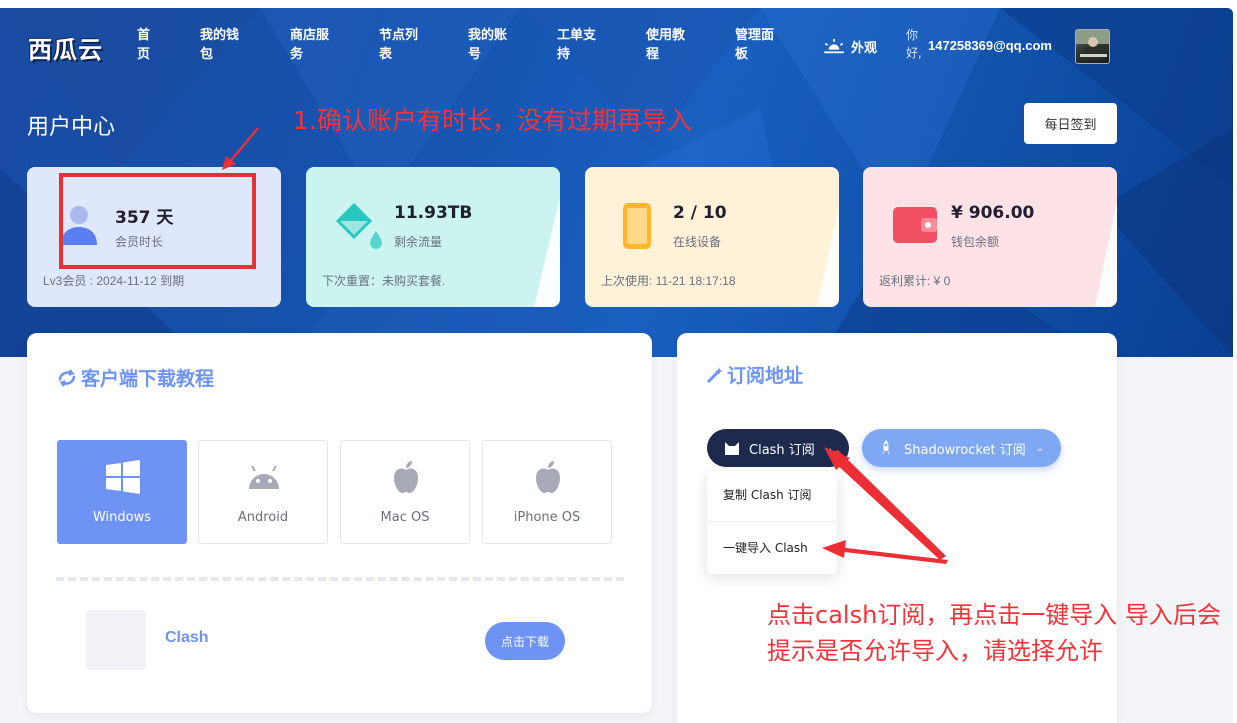  Describe the element at coordinates (1070, 123) in the screenshot. I see `daily-checkin-button: 每日签到` at that location.